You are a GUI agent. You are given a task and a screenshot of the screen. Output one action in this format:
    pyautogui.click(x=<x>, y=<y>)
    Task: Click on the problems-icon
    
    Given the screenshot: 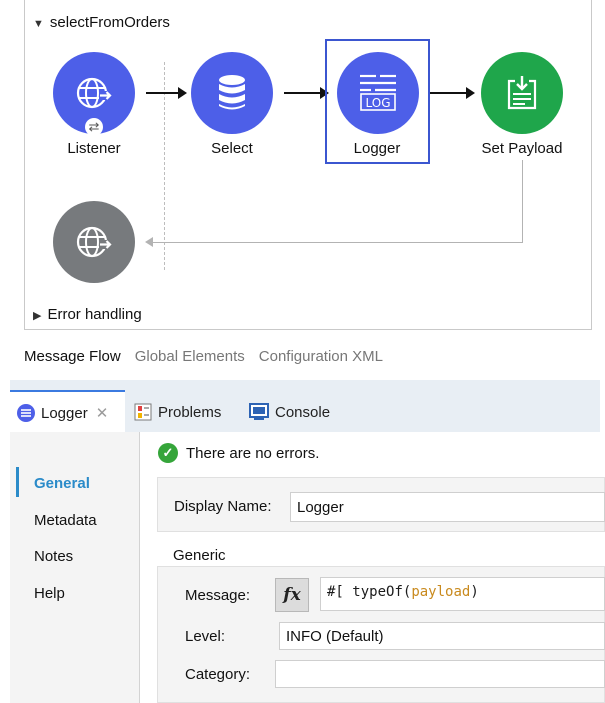 What is the action you would take?
    pyautogui.click(x=143, y=412)
    